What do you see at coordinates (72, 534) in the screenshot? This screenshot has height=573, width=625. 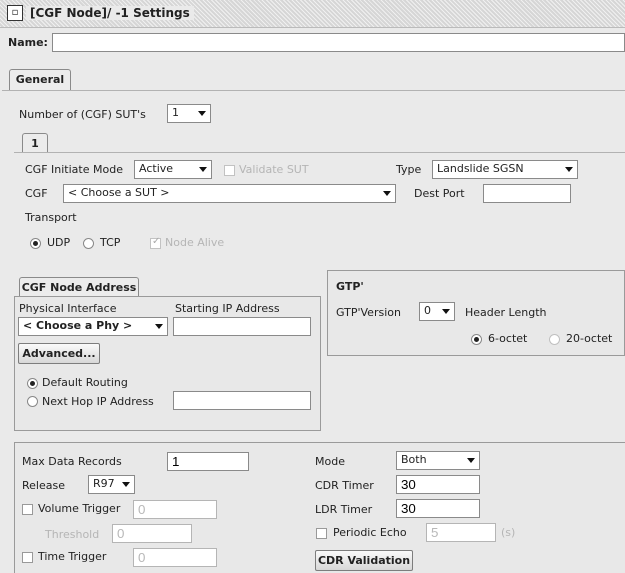 I see `threshold-label: Threshold` at bounding box center [72, 534].